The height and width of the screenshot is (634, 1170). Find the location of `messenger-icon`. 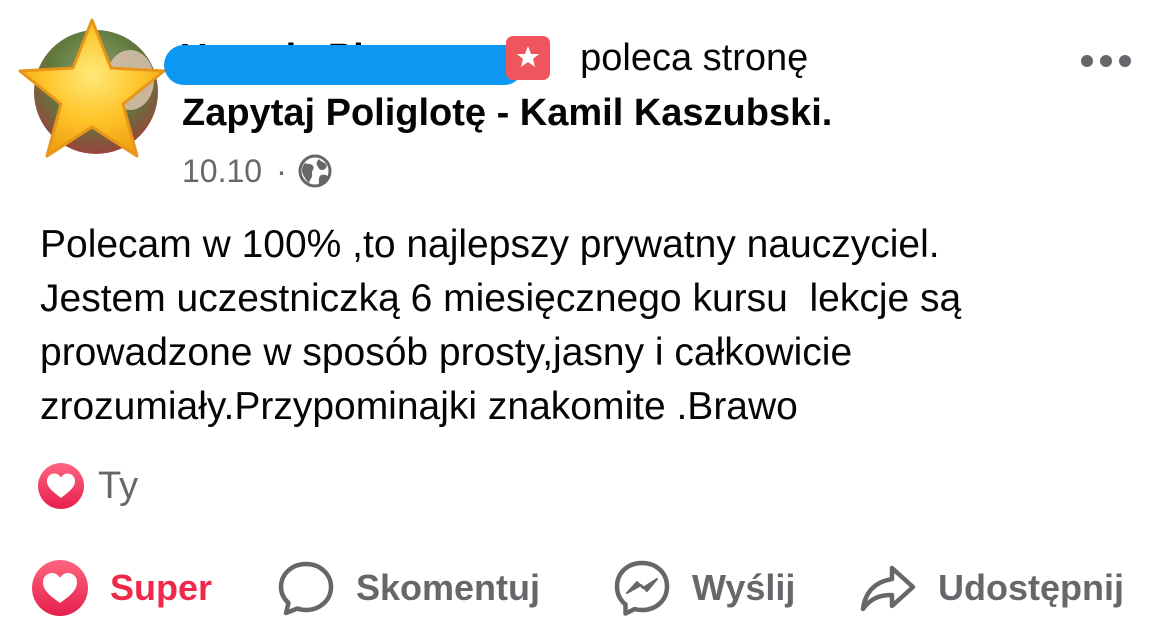

messenger-icon is located at coordinates (642, 588).